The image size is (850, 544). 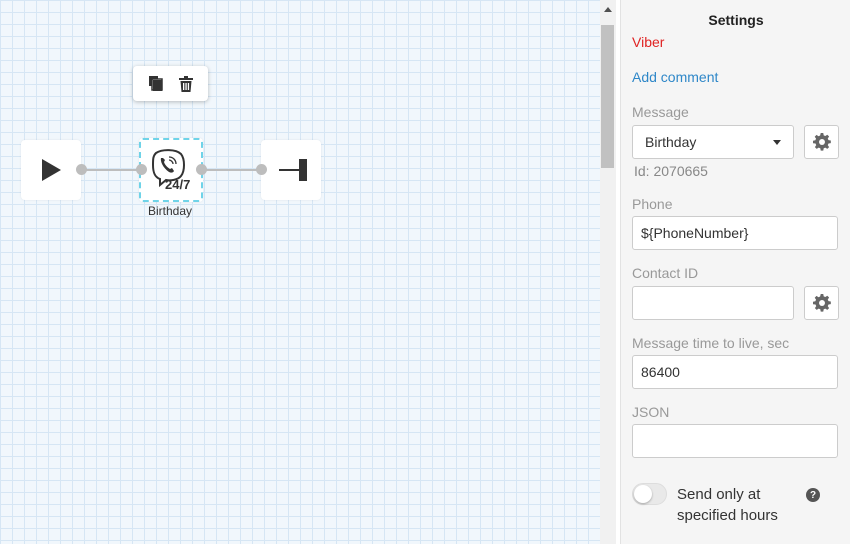 What do you see at coordinates (727, 505) in the screenshot?
I see `send-hours-label: Send only at specified hours` at bounding box center [727, 505].